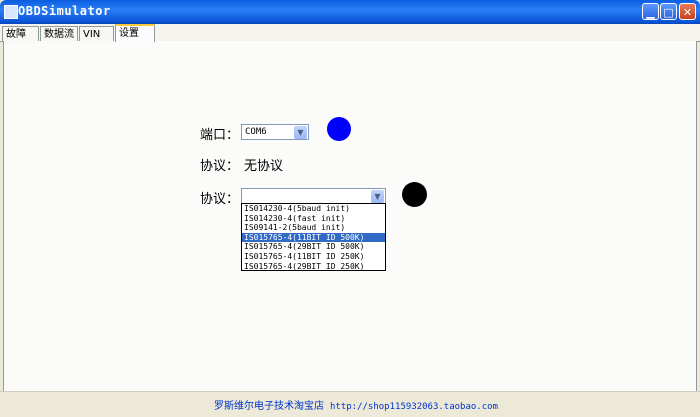 The width and height of the screenshot is (700, 417). I want to click on window-title: OBDSimulator, so click(64, 11).